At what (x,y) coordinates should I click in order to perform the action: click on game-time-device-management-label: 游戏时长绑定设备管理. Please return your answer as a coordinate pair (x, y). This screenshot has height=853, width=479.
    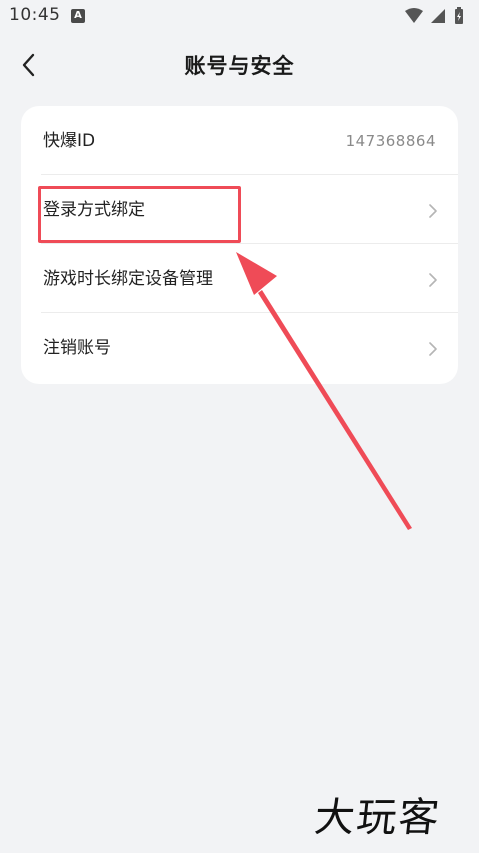
    Looking at the image, I should click on (128, 279).